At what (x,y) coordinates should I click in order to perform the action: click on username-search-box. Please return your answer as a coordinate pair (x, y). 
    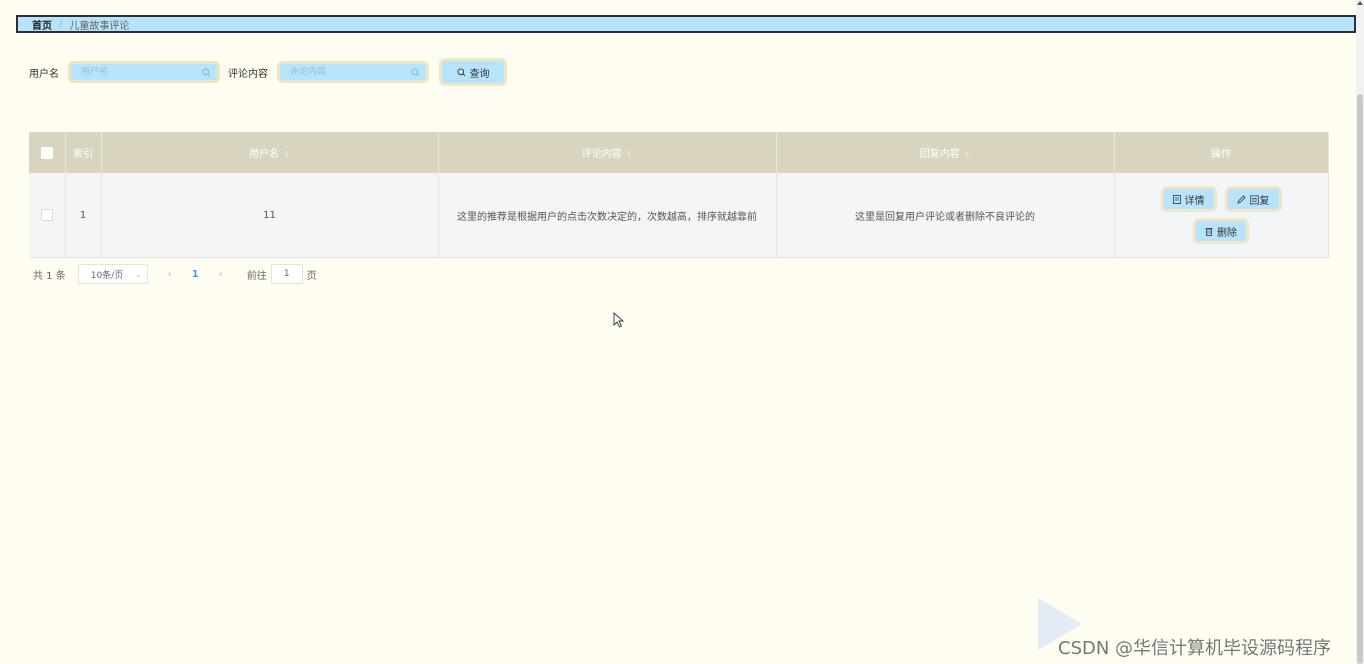
    Looking at the image, I should click on (144, 72).